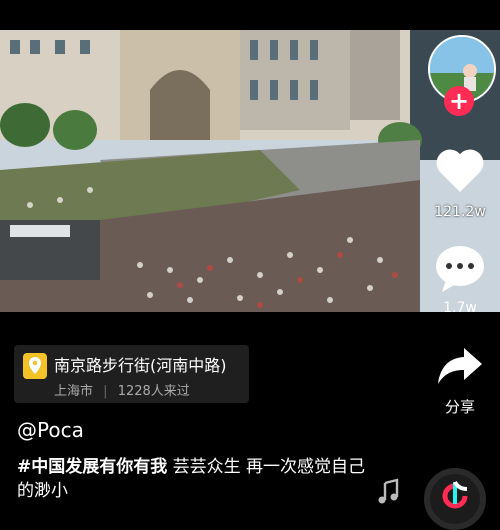  What do you see at coordinates (140, 365) in the screenshot?
I see `location-name: 南京路步行街(河南中路)` at bounding box center [140, 365].